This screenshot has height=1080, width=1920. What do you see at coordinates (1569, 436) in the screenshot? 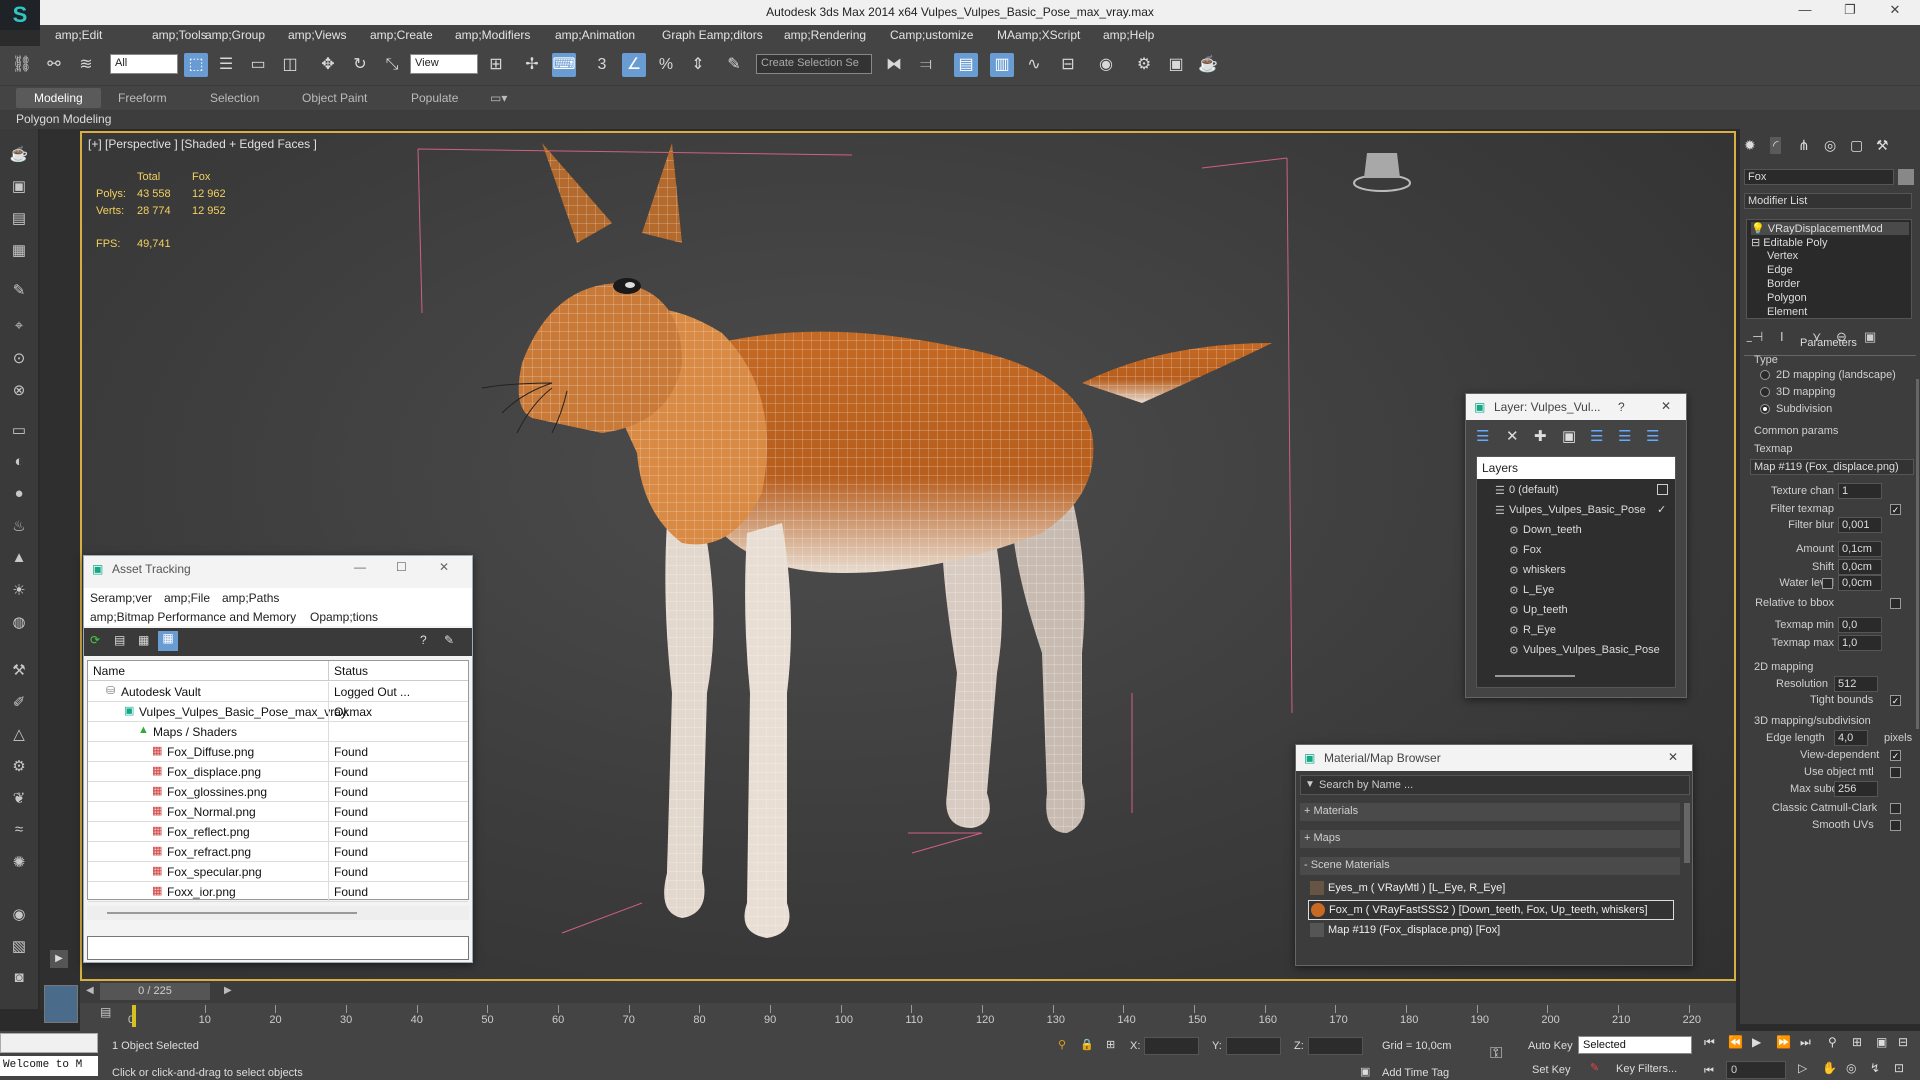
I see `layer-select-icon: ▣` at bounding box center [1569, 436].